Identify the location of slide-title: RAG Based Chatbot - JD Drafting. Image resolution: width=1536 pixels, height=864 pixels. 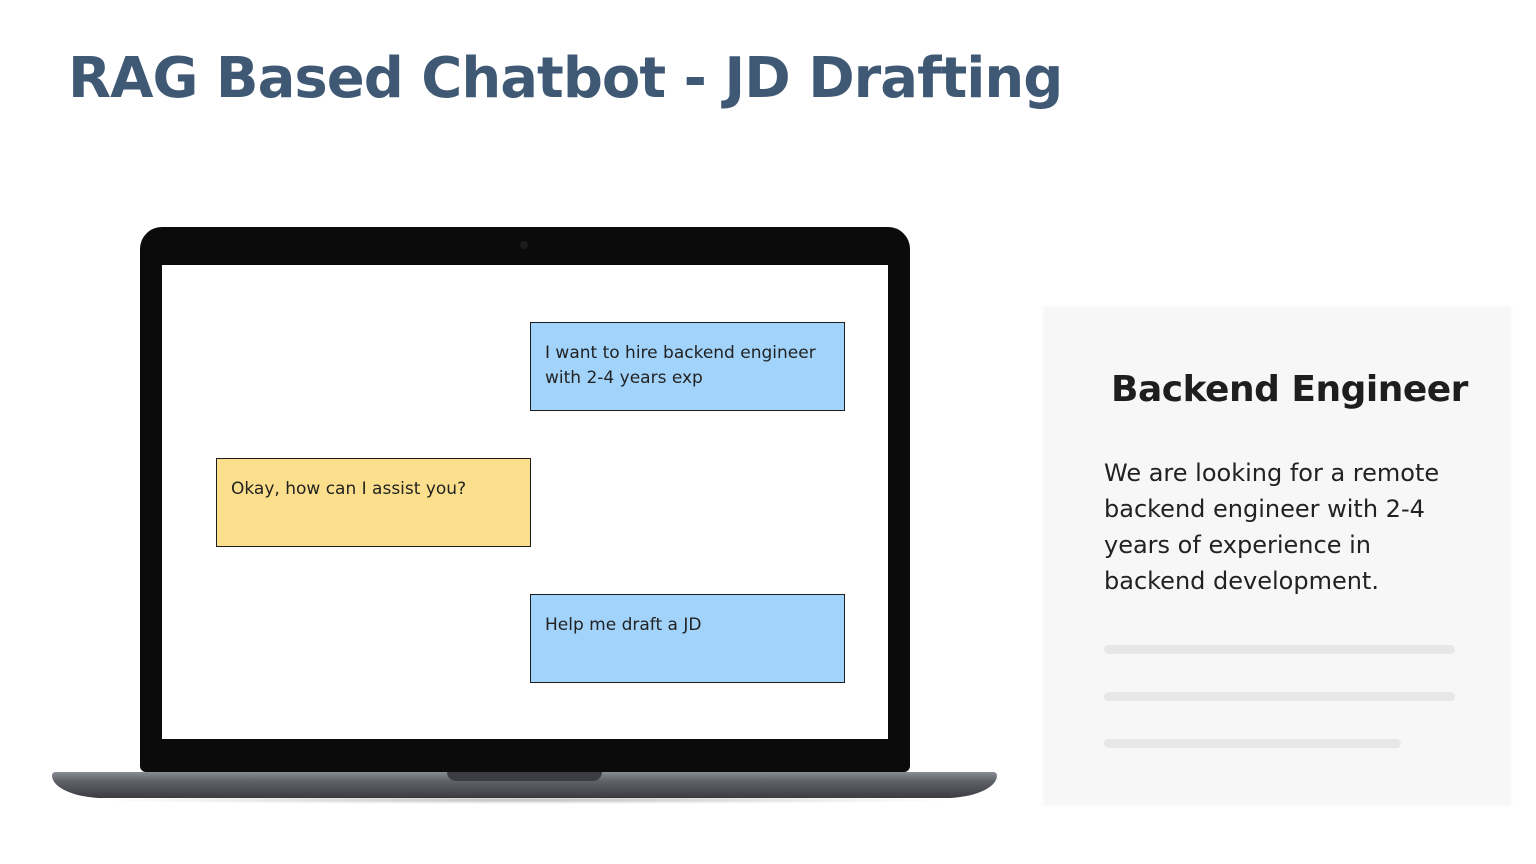
(565, 78).